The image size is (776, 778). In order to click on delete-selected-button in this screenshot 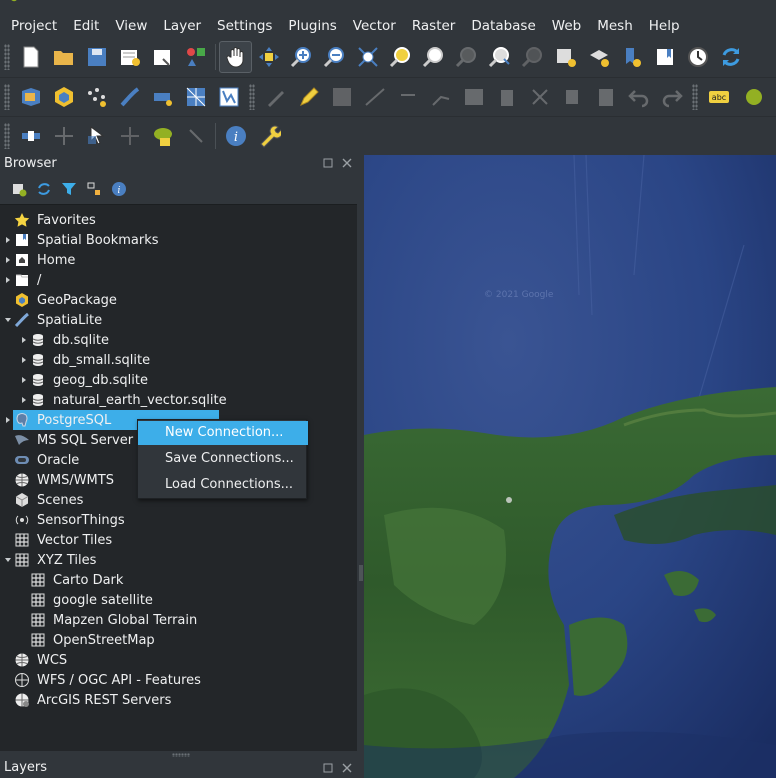, I will do `click(506, 97)`.